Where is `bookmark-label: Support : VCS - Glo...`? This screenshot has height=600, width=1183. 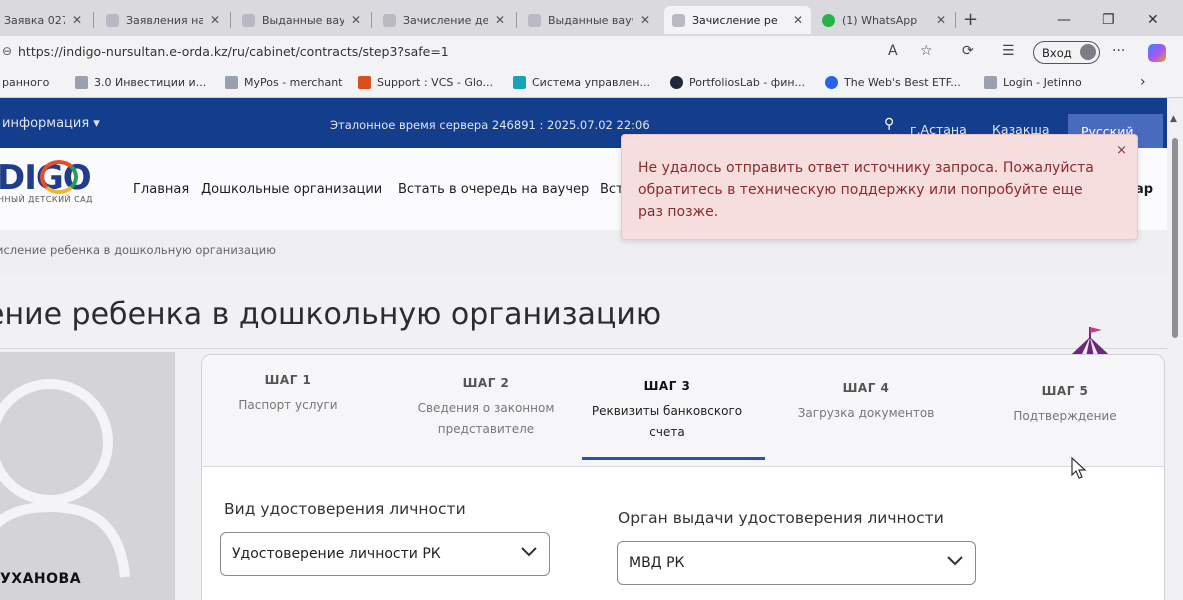 bookmark-label: Support : VCS - Glo... is located at coordinates (435, 82).